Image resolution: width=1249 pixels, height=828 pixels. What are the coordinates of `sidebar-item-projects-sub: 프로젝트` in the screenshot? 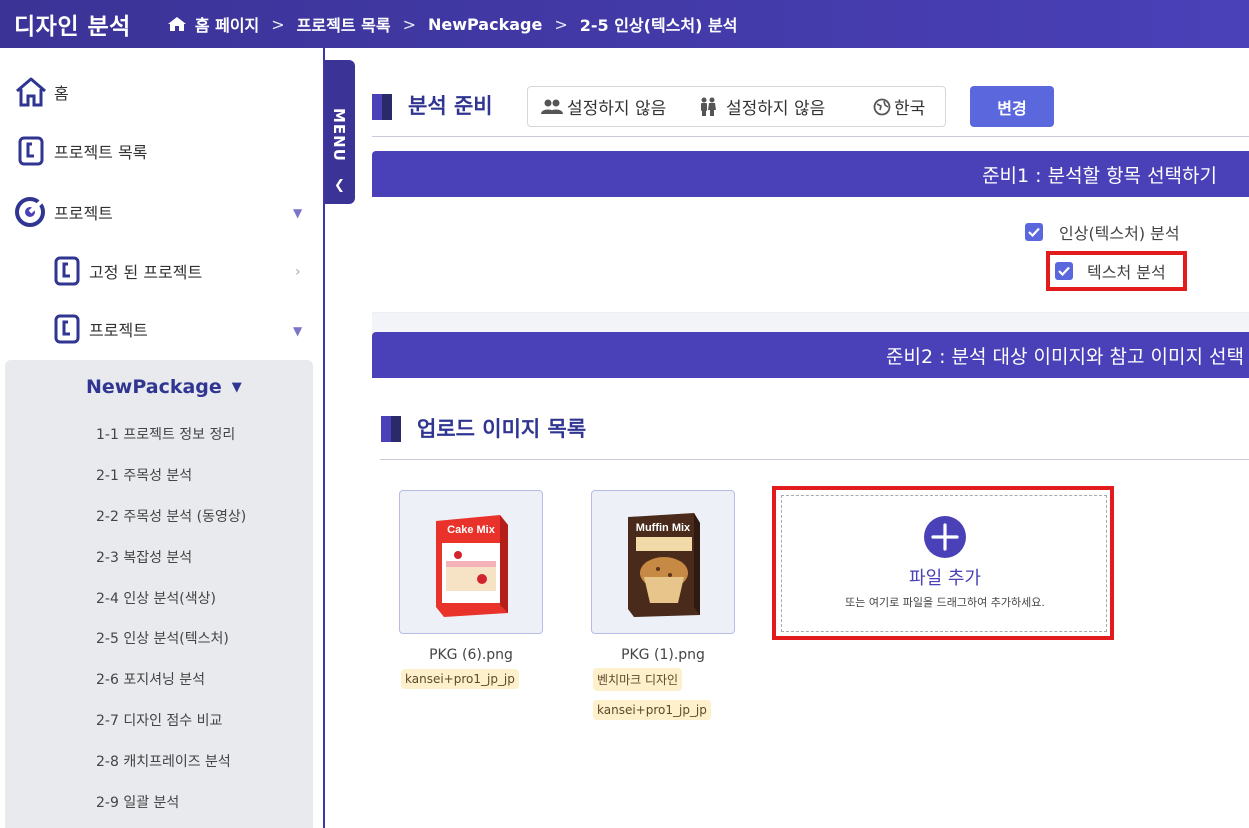 It's located at (101, 329).